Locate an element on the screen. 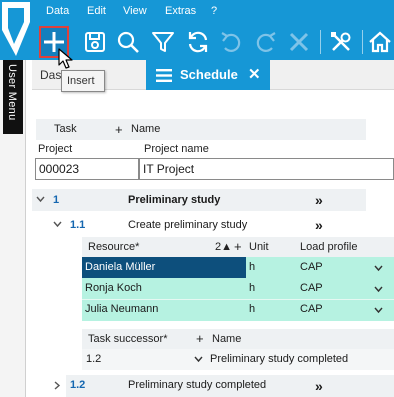  chevron-right-icon is located at coordinates (57, 385).